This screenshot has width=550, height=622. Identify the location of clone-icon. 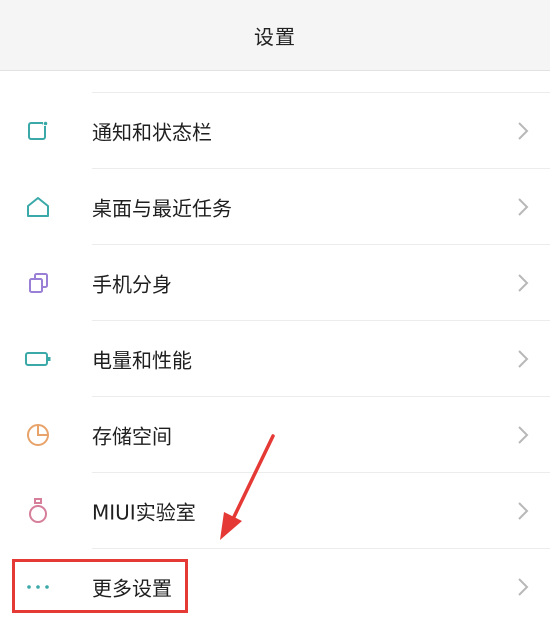
(38, 283).